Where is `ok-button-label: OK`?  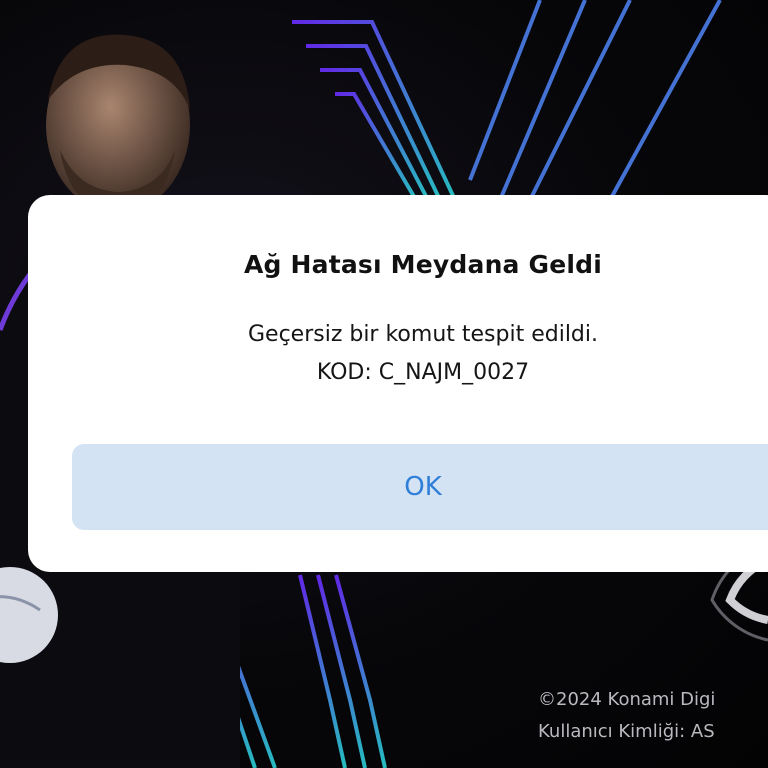
ok-button-label: OK is located at coordinates (423, 487).